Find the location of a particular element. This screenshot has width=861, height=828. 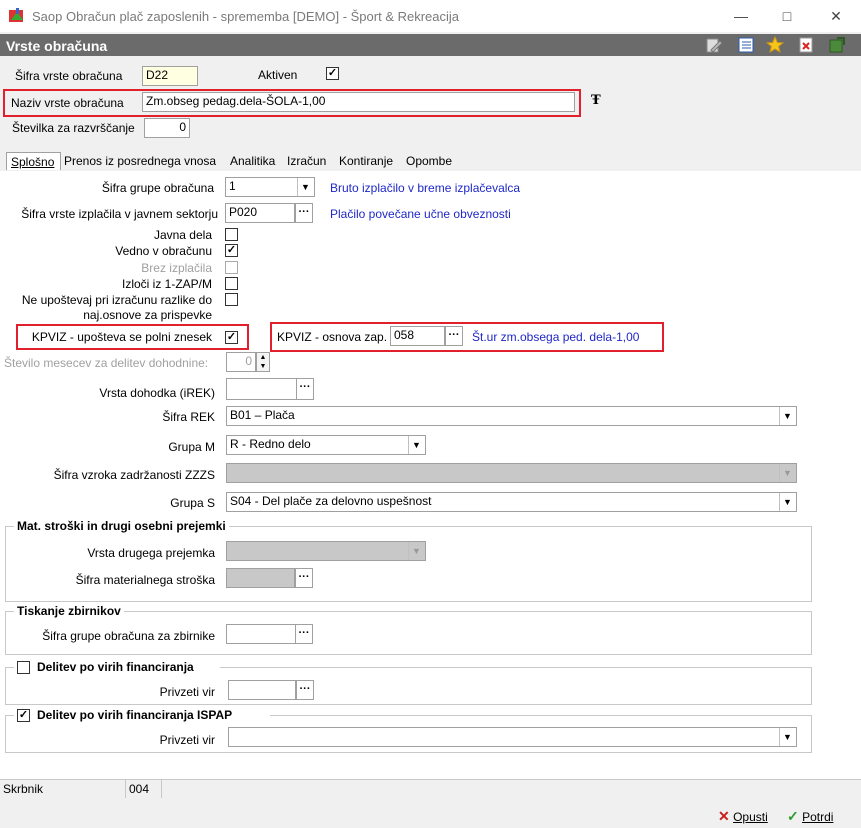

mesecev-label: Število mesecev za delitev dohodnine: is located at coordinates (106, 363).